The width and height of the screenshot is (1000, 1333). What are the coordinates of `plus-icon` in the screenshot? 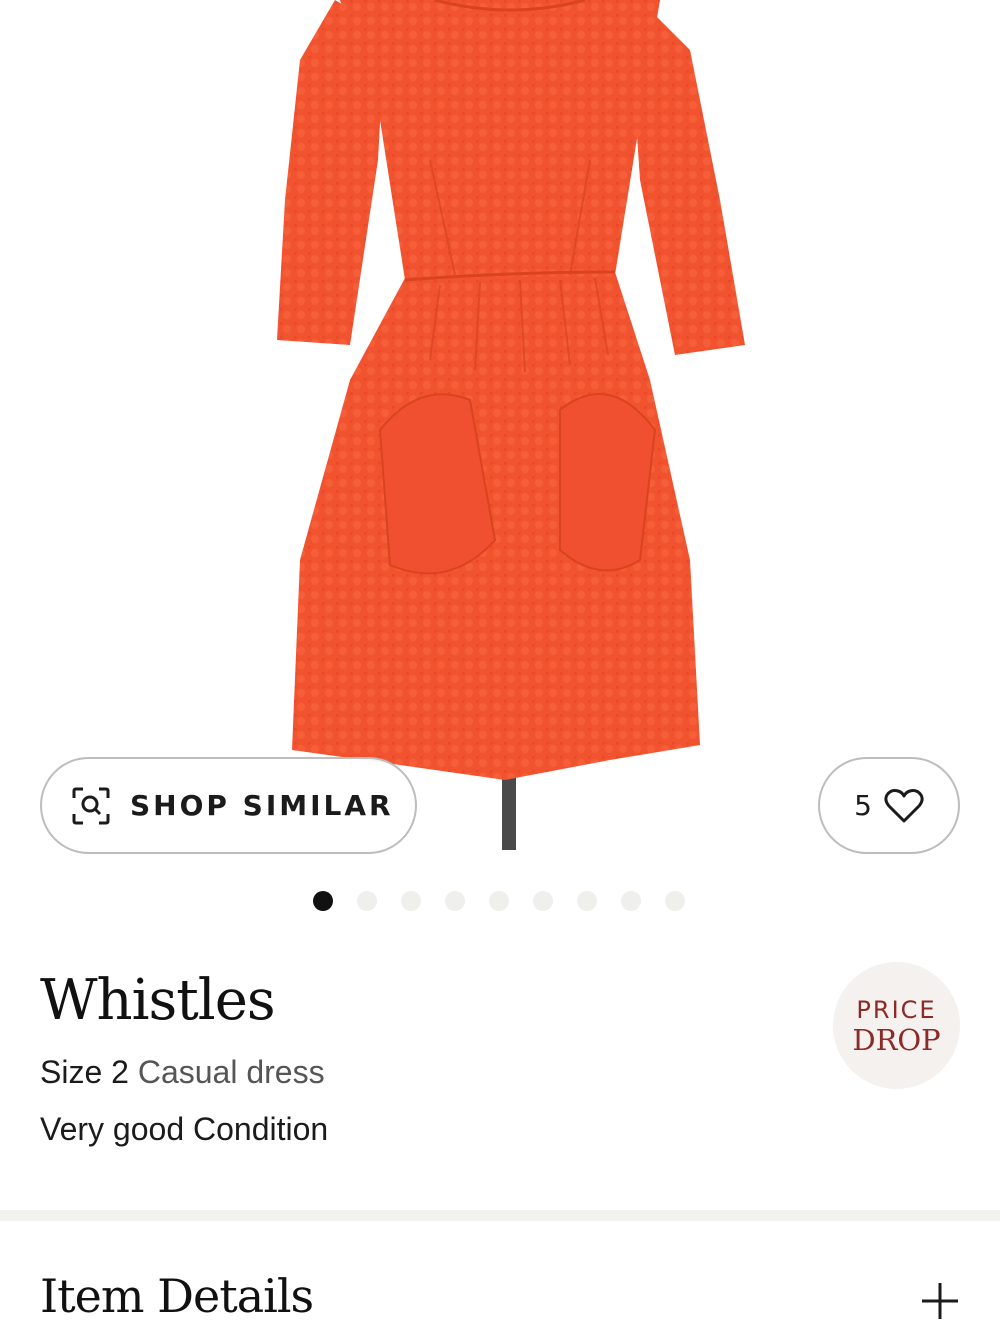 It's located at (940, 1301).